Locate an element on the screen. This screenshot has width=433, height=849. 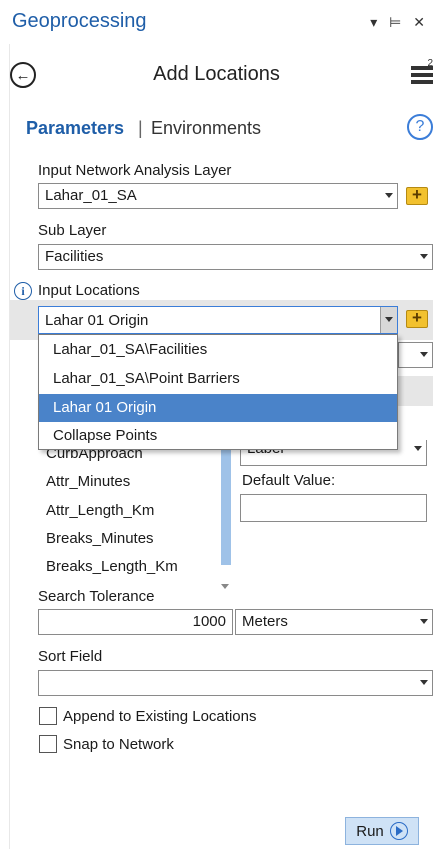
search-tolerance-input: 1000 is located at coordinates (135, 622).